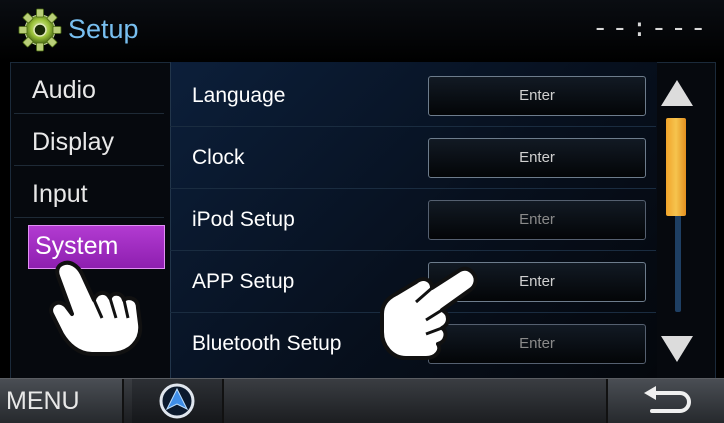 Image resolution: width=724 pixels, height=423 pixels. I want to click on scrollbar, so click(686, 220).